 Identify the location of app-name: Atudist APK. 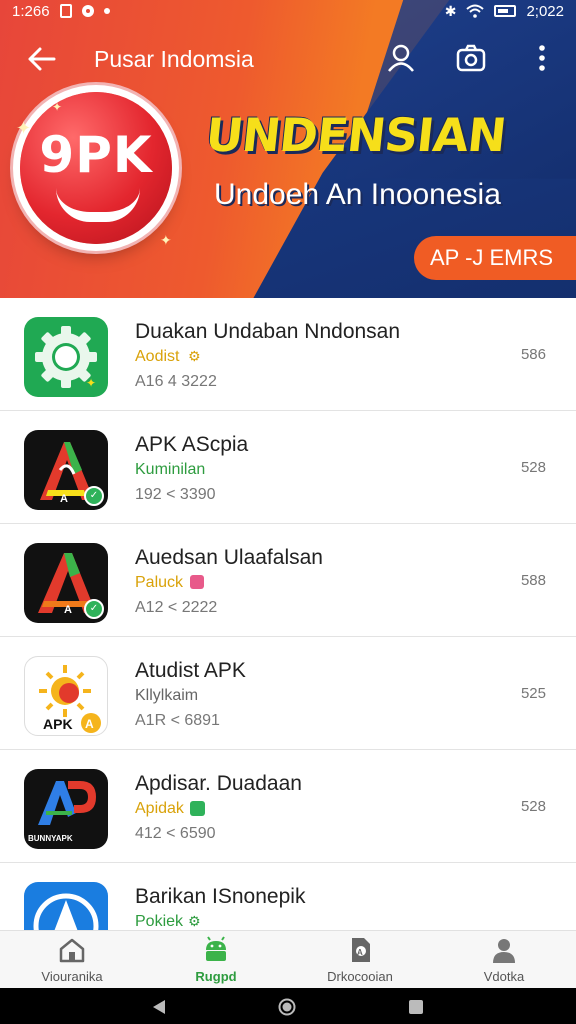
(190, 670).